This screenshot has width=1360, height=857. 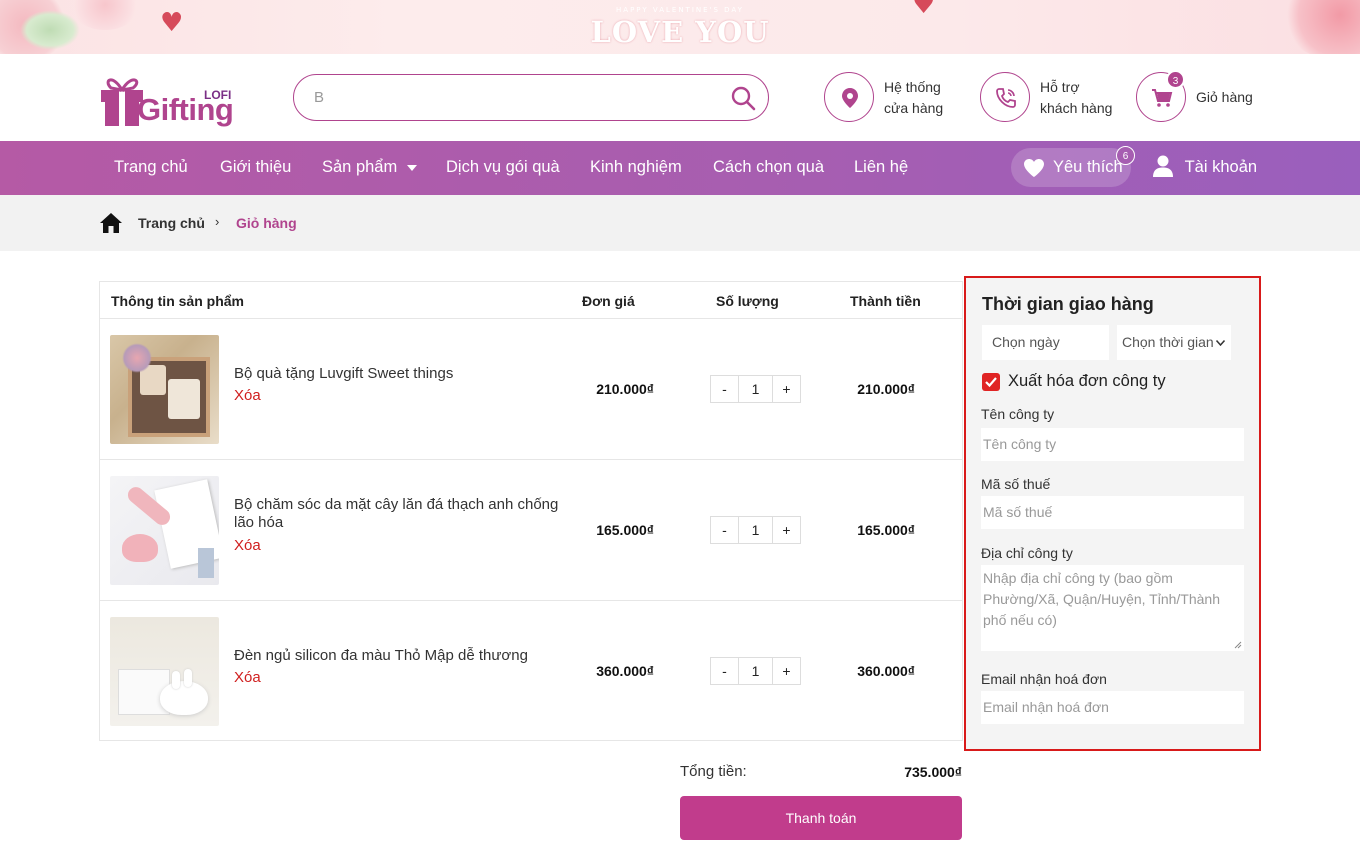 What do you see at coordinates (743, 98) in the screenshot?
I see `search-icon` at bounding box center [743, 98].